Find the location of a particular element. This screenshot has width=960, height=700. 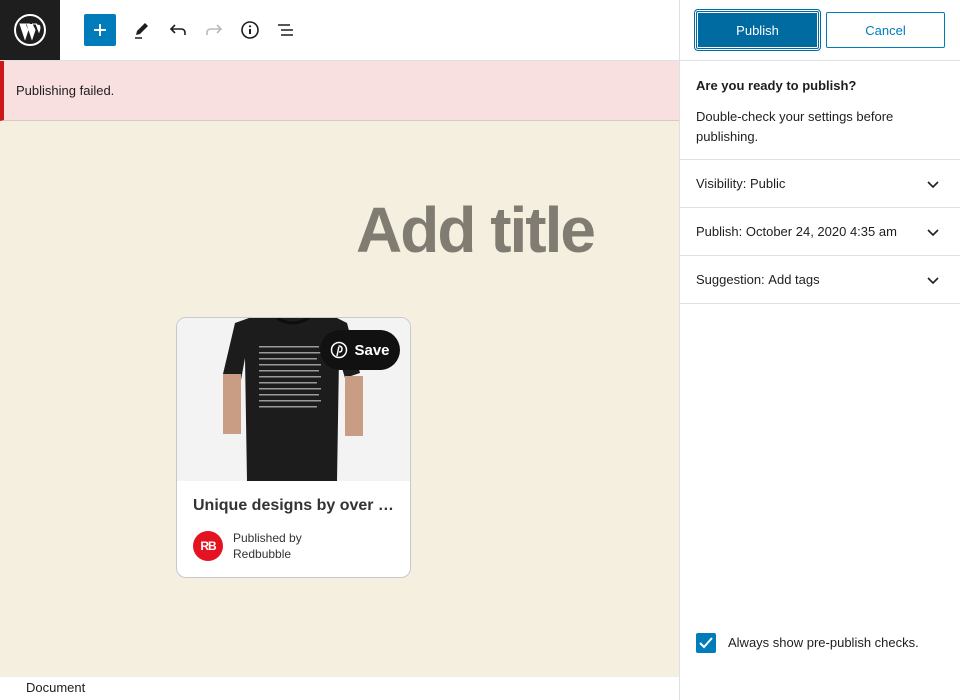

notice-text: Publishing failed. is located at coordinates (65, 90).